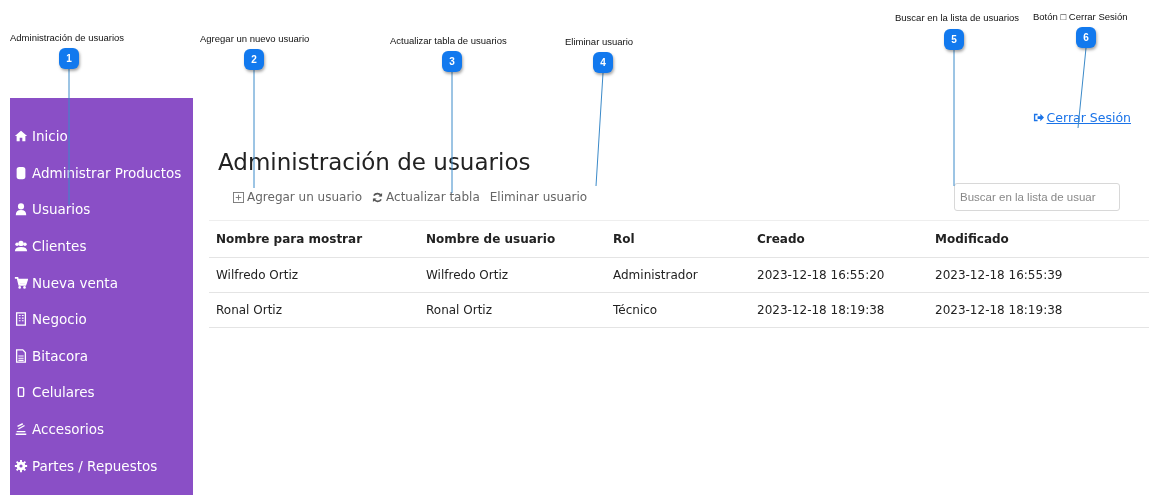 The width and height of the screenshot is (1149, 495). I want to click on toolbar-button: Eliminar usuario, so click(538, 197).